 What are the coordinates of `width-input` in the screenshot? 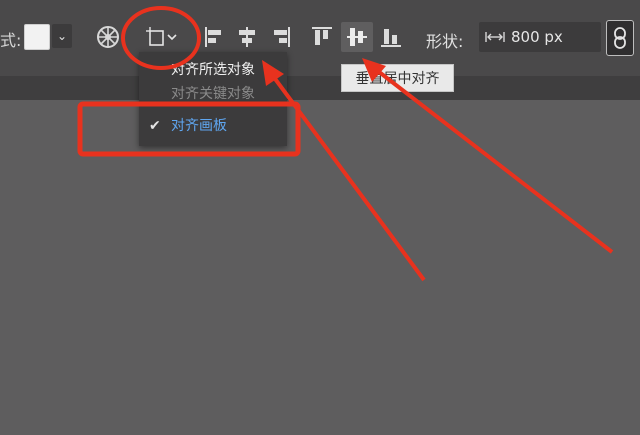 It's located at (554, 37).